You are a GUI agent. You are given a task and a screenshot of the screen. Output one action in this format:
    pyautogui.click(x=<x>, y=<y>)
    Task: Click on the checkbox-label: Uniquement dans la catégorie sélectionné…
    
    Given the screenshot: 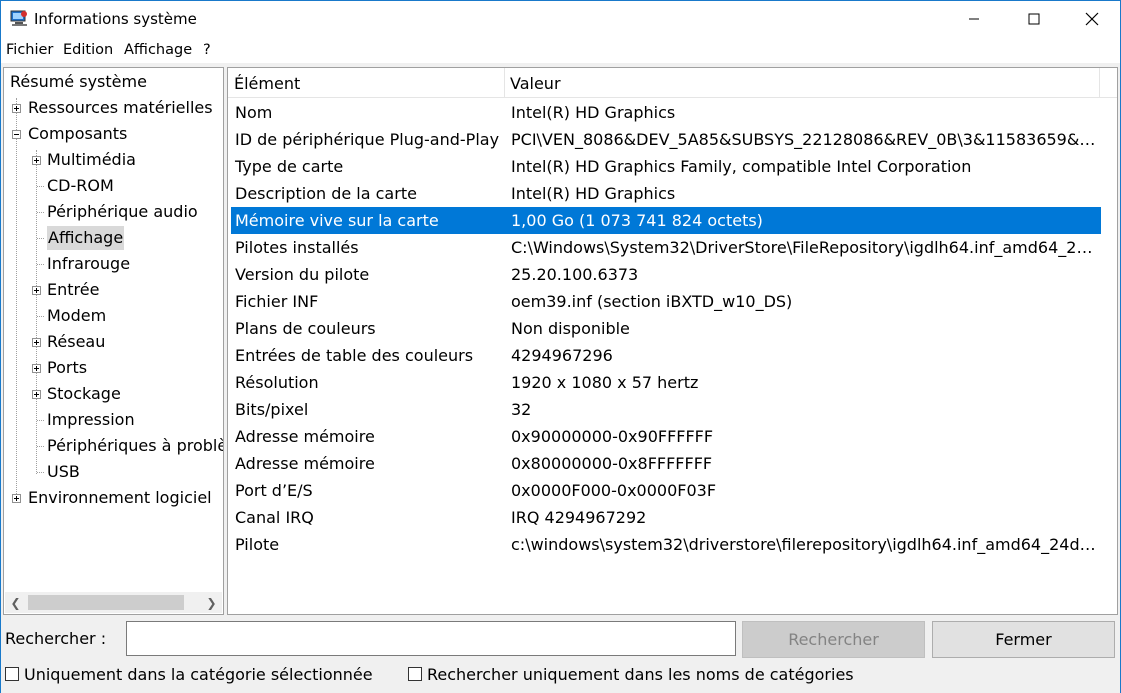 What is the action you would take?
    pyautogui.click(x=198, y=674)
    